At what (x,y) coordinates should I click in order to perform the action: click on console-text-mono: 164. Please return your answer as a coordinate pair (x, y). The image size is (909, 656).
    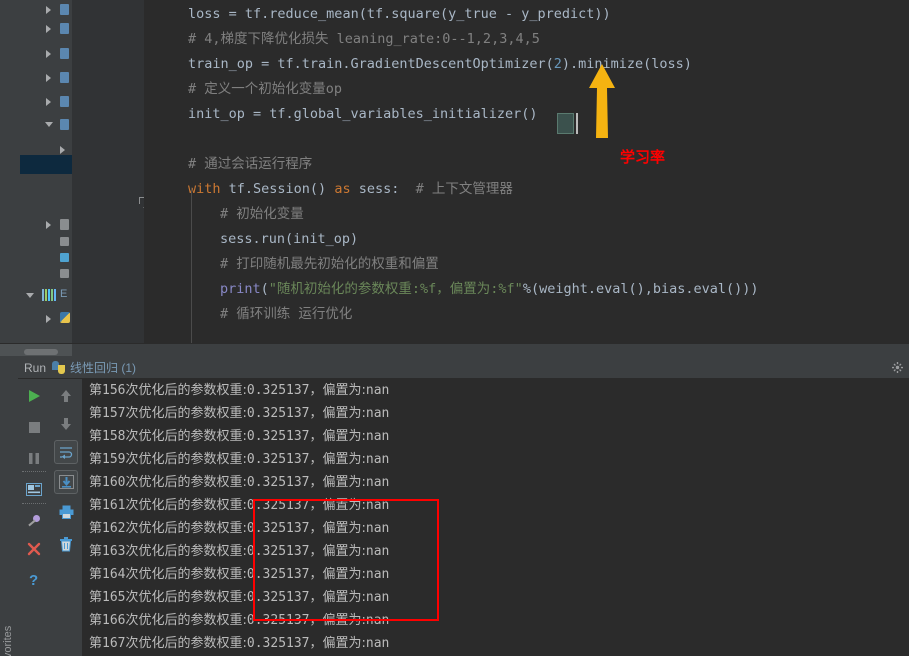
    Looking at the image, I should click on (114, 574).